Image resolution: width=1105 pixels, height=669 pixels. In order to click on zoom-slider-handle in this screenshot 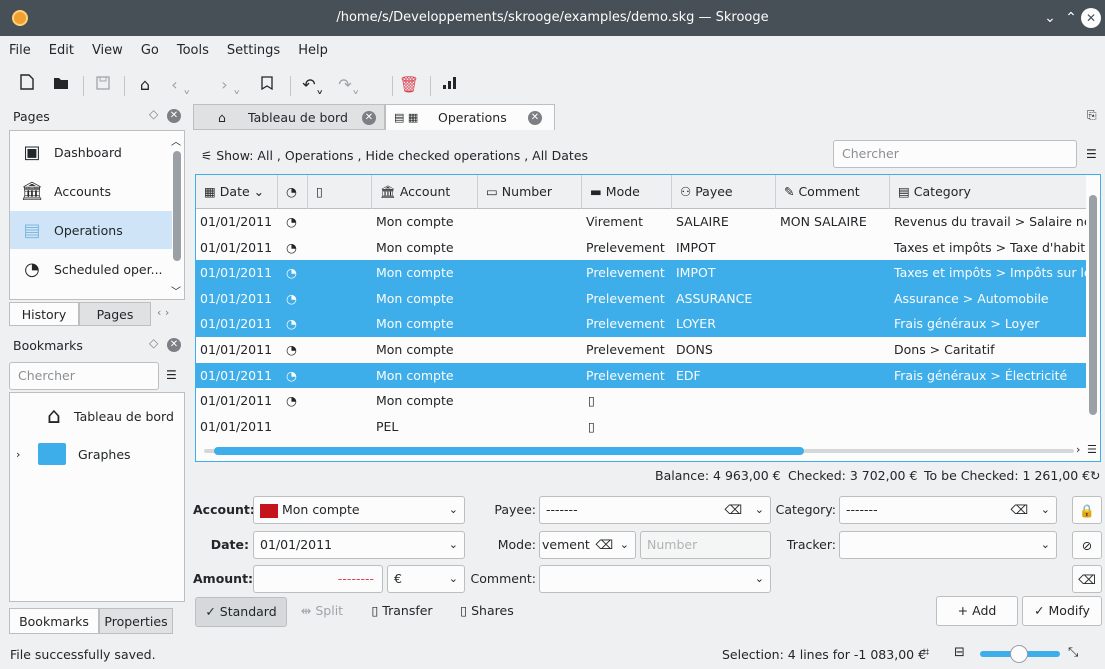, I will do `click(1019, 654)`.